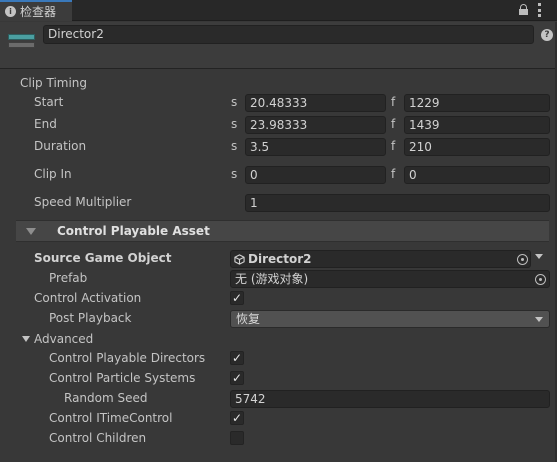  I want to click on object-name-field: Director2, so click(288, 34).